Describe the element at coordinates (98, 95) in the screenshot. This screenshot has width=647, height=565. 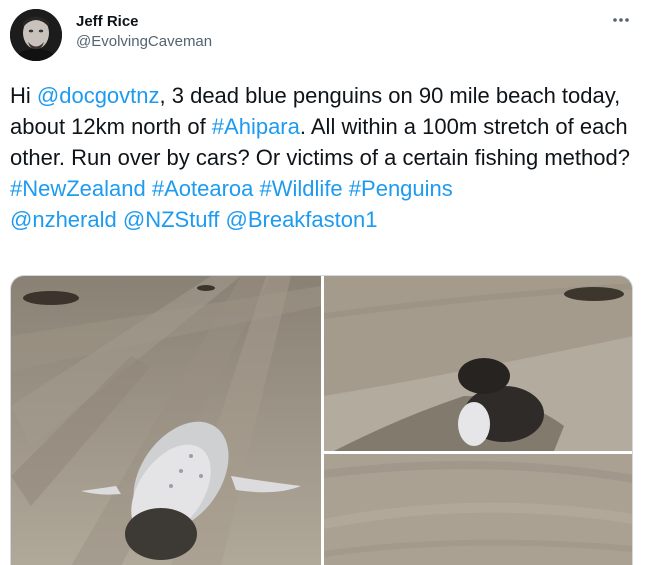
I see `mention-link: @docgovtnz` at that location.